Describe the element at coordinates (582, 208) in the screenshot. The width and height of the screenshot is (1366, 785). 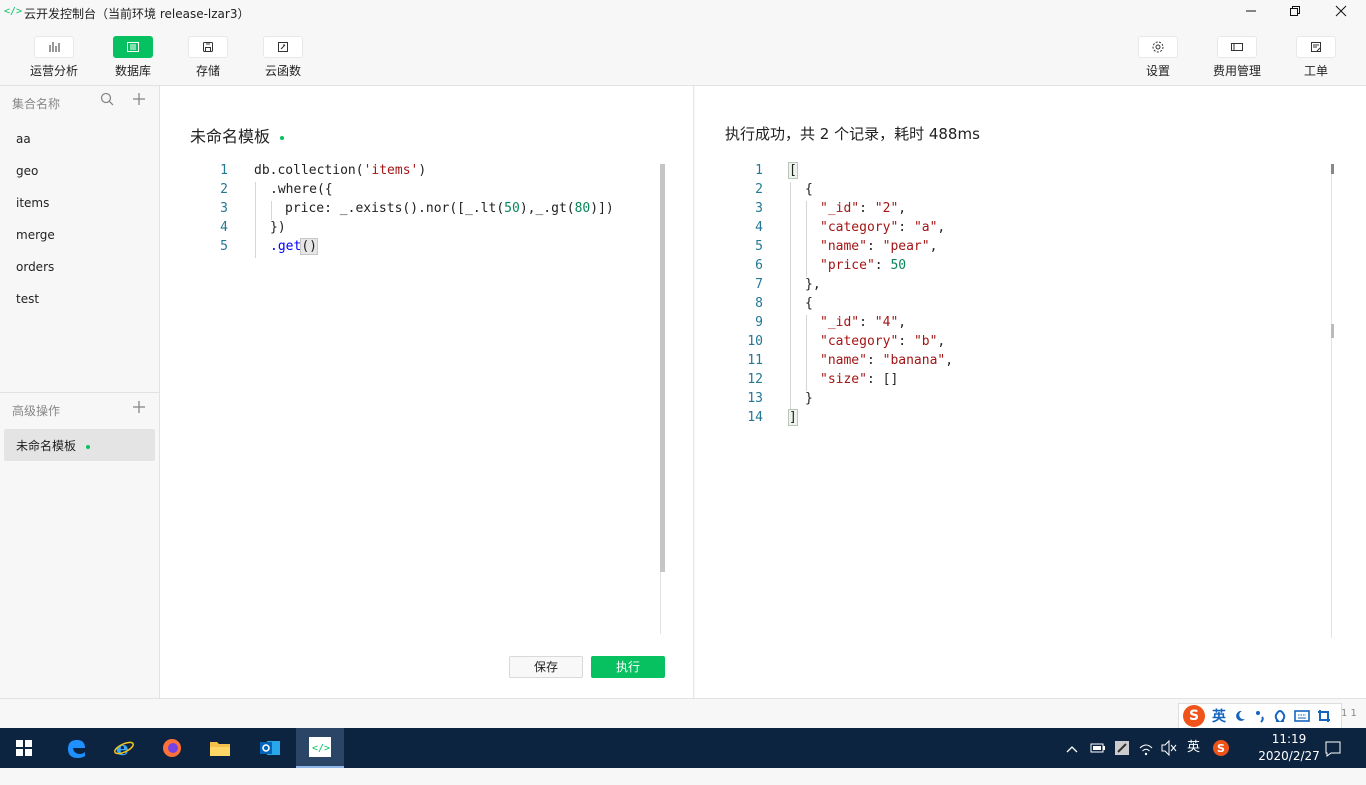
I see `code-number: 80` at that location.